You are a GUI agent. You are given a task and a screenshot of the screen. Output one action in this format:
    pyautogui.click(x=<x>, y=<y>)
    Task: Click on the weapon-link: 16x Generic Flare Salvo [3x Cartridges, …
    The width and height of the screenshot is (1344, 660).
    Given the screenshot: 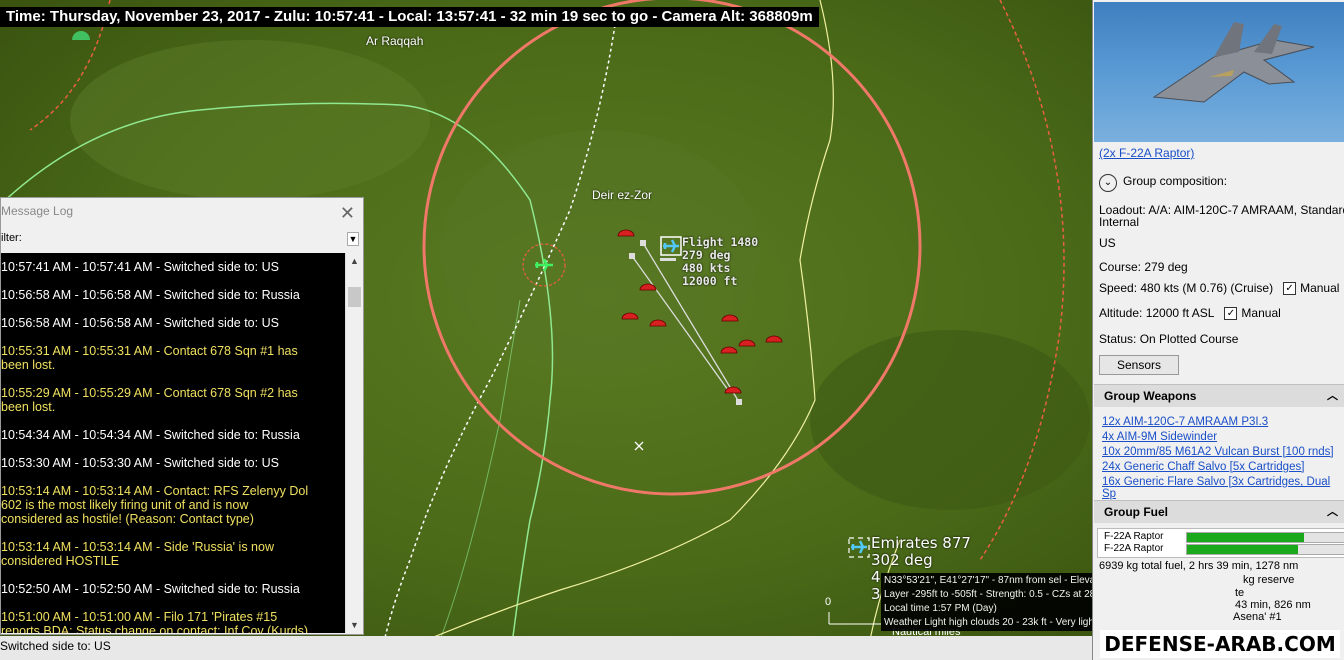 What is the action you would take?
    pyautogui.click(x=1223, y=488)
    